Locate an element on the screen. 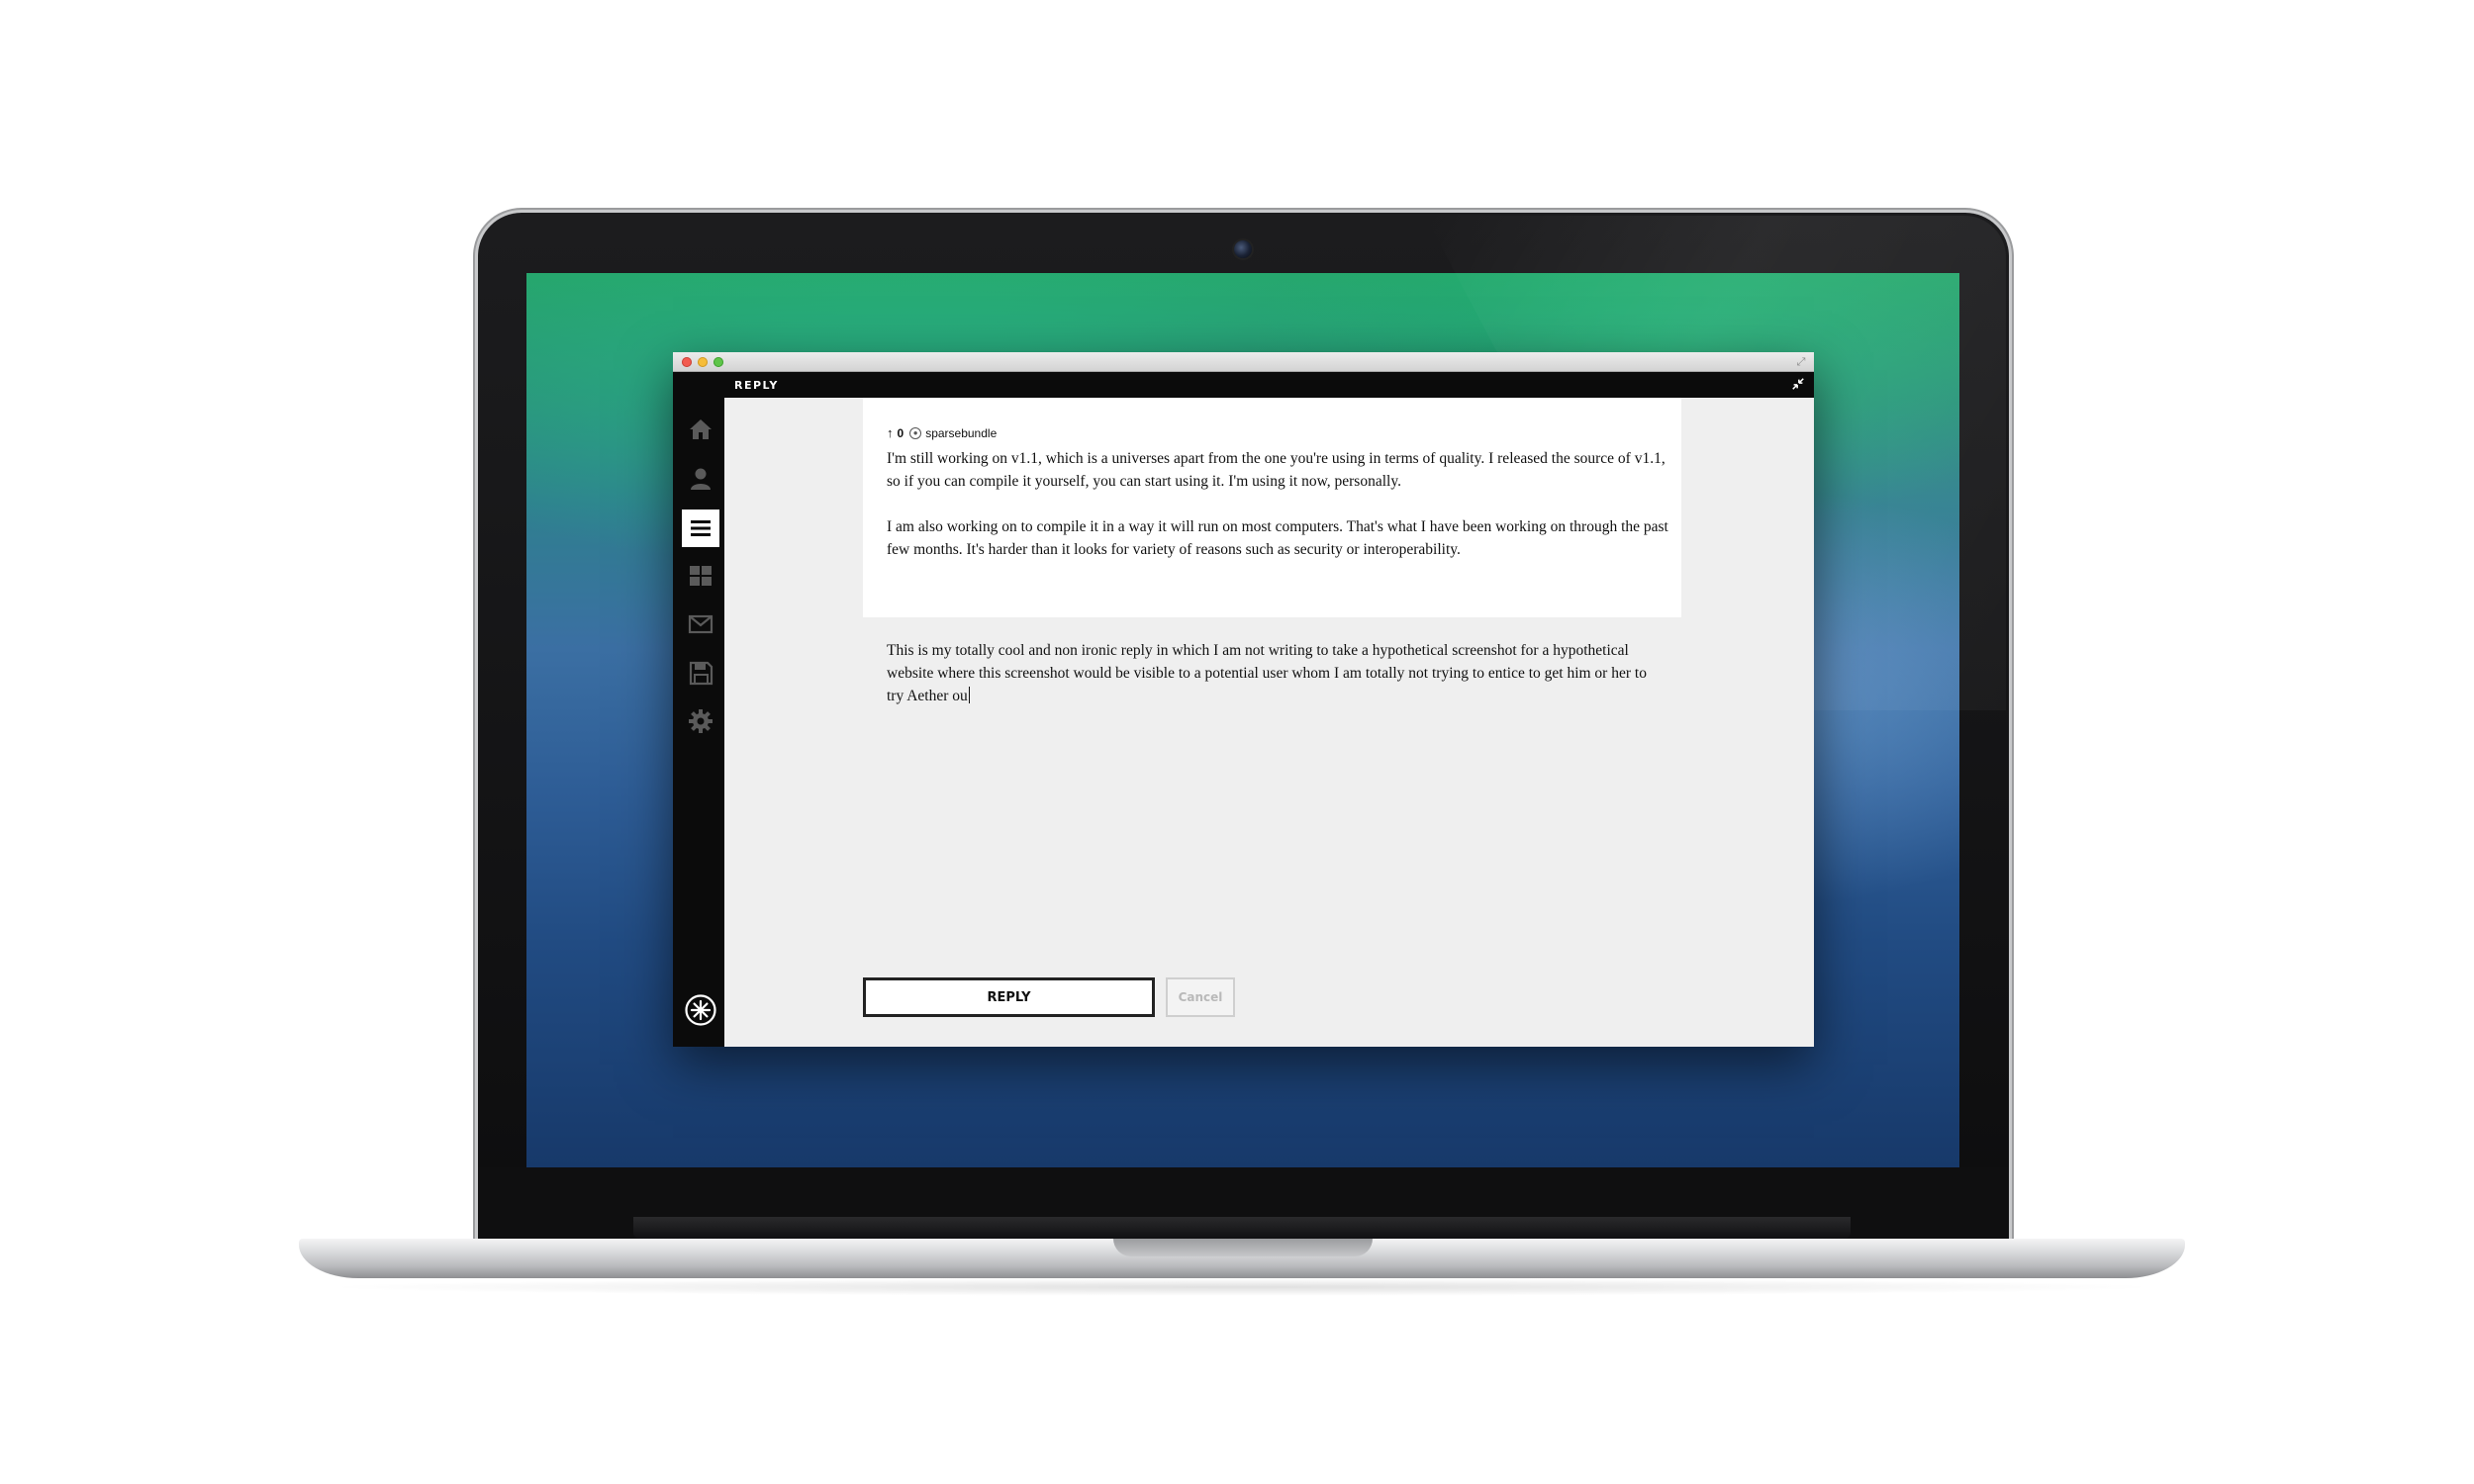  nav-mail is located at coordinates (700, 624).